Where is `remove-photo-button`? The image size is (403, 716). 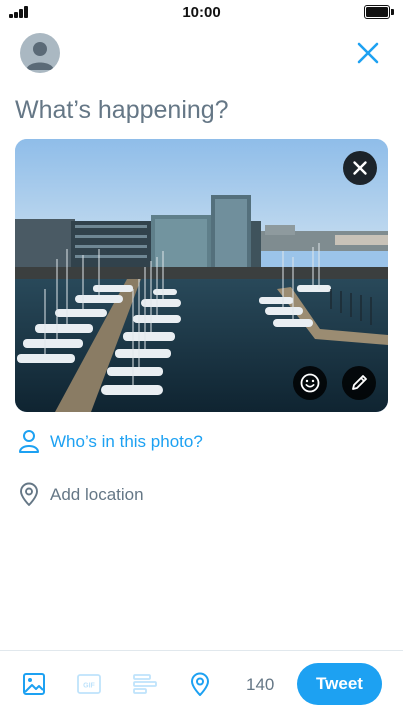 remove-photo-button is located at coordinates (360, 168).